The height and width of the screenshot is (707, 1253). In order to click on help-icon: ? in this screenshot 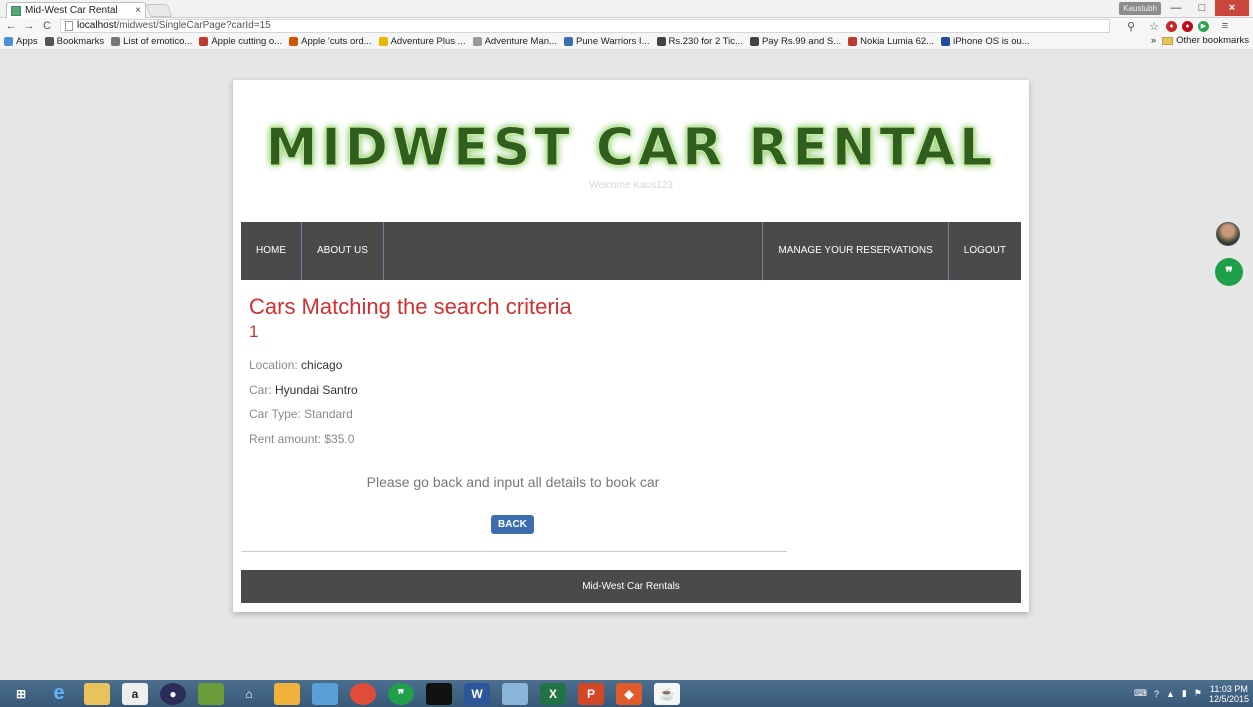, I will do `click(1156, 694)`.